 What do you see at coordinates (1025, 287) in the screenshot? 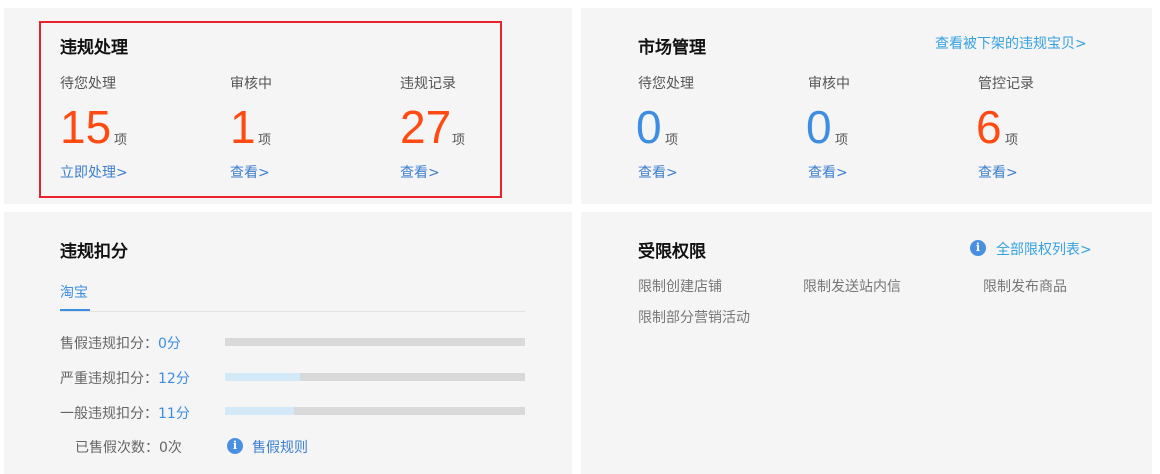
I see `restriction-item: 限制发布商品` at bounding box center [1025, 287].